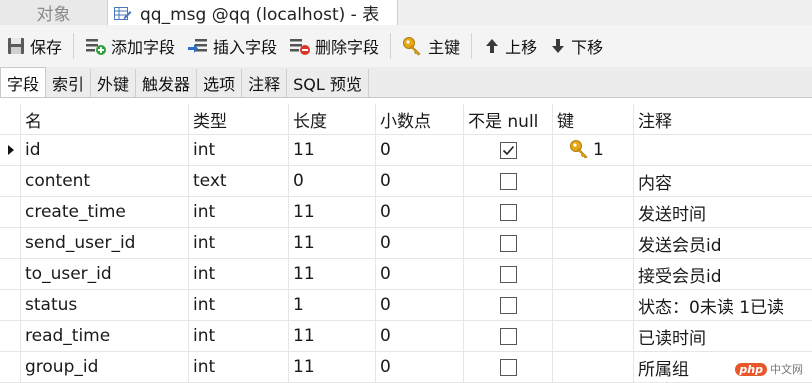  What do you see at coordinates (576, 46) in the screenshot?
I see `move-down-button: 下移` at bounding box center [576, 46].